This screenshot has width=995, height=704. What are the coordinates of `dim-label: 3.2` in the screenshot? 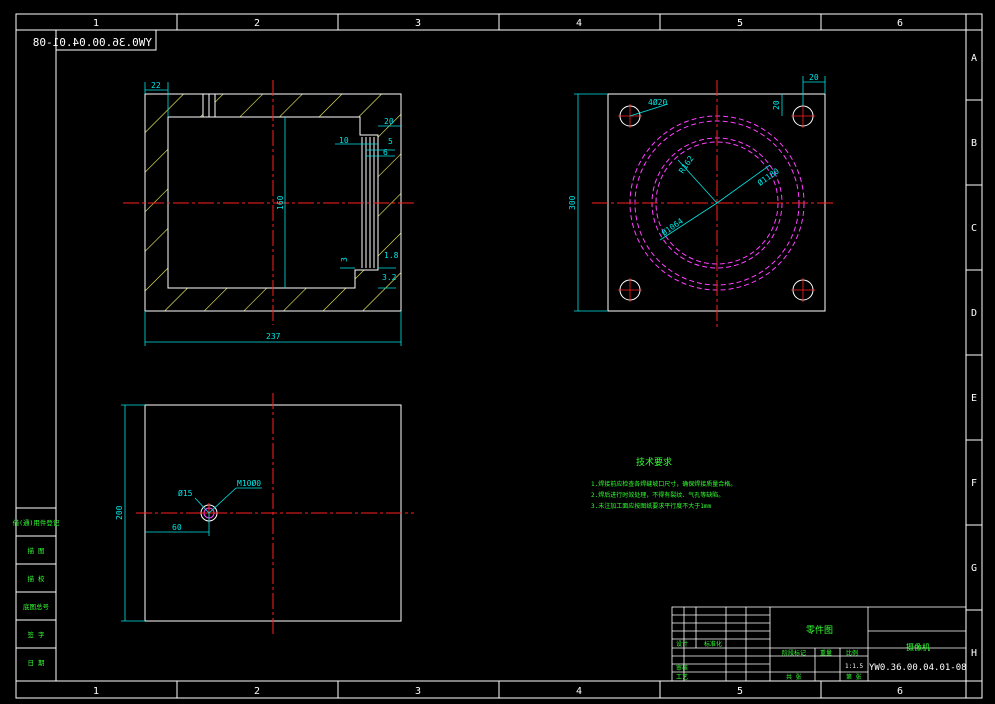 It's located at (389, 277).